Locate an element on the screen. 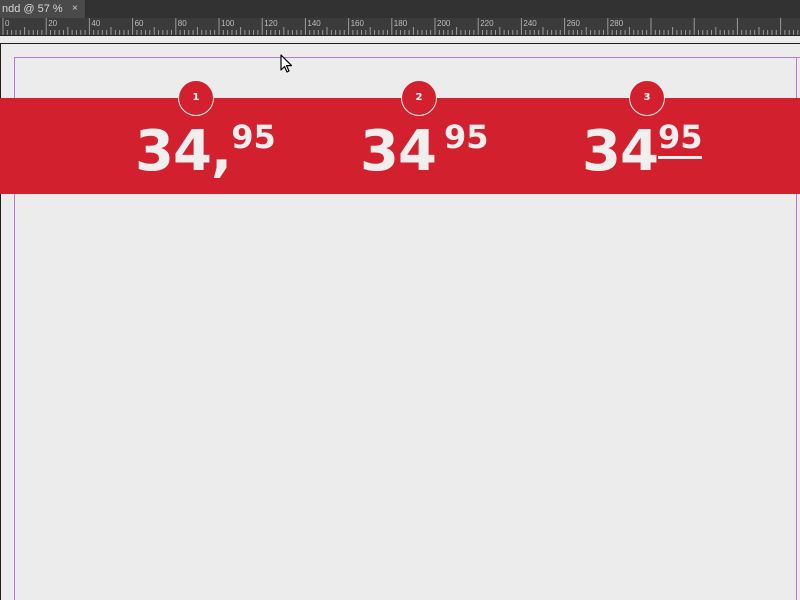  ruler-label: 80 is located at coordinates (182, 23).